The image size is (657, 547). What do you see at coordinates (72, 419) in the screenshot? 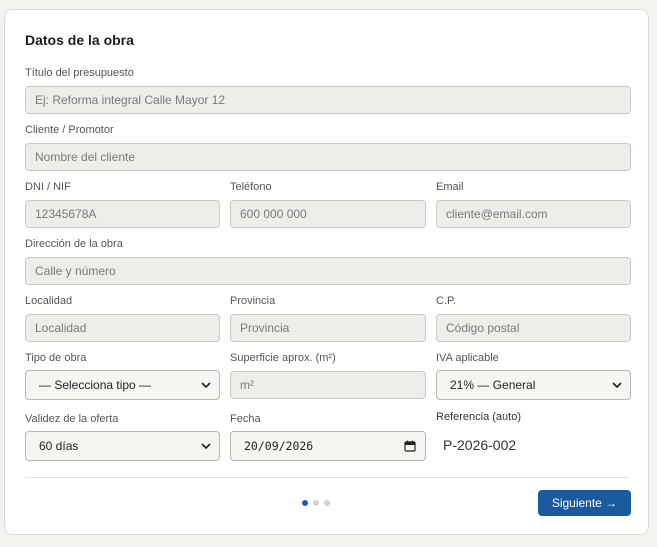
I see `validity-label: Validez de la oferta` at bounding box center [72, 419].